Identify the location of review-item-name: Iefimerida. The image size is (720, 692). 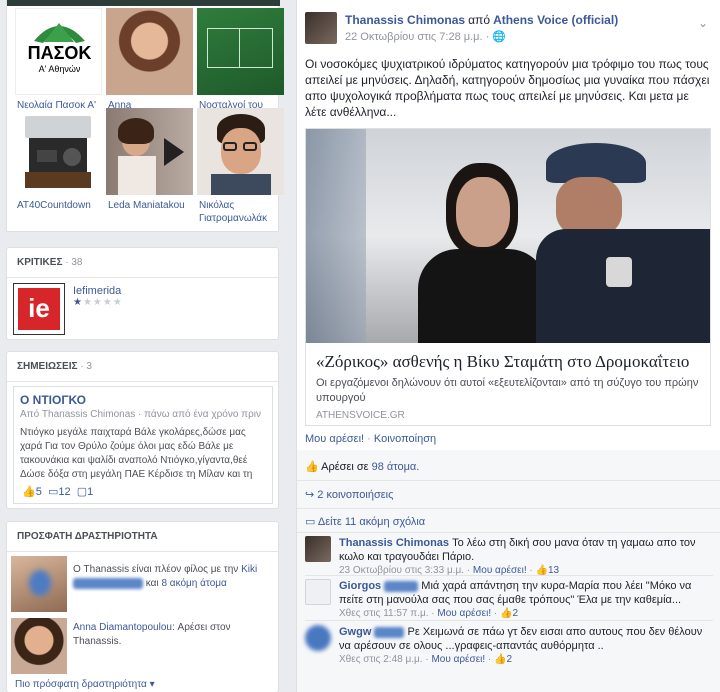
(98, 291).